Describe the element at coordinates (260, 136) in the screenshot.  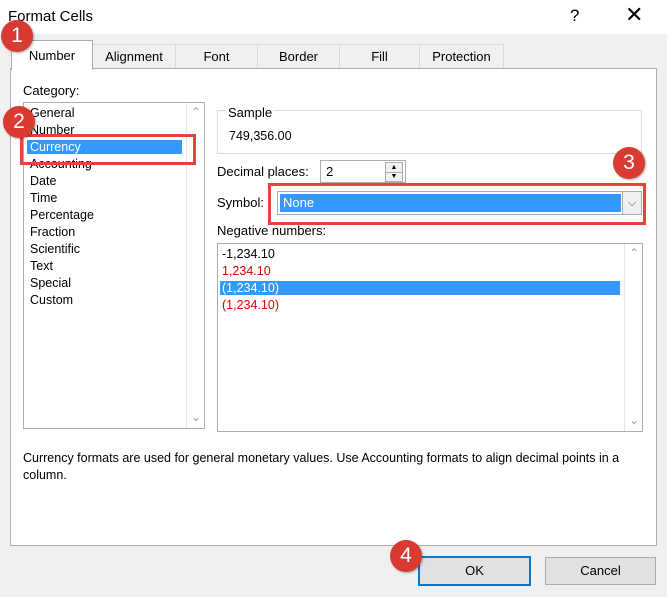
I see `sample-value: 749,356.00` at that location.